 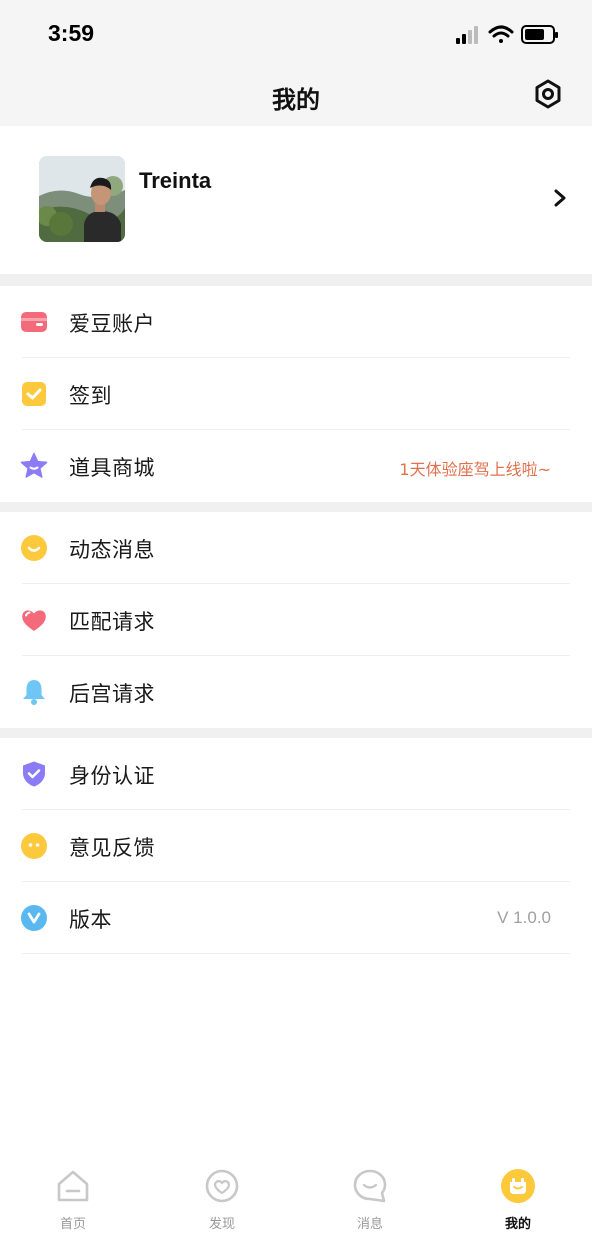 What do you see at coordinates (221, 1224) in the screenshot?
I see `tab-label: 发现` at bounding box center [221, 1224].